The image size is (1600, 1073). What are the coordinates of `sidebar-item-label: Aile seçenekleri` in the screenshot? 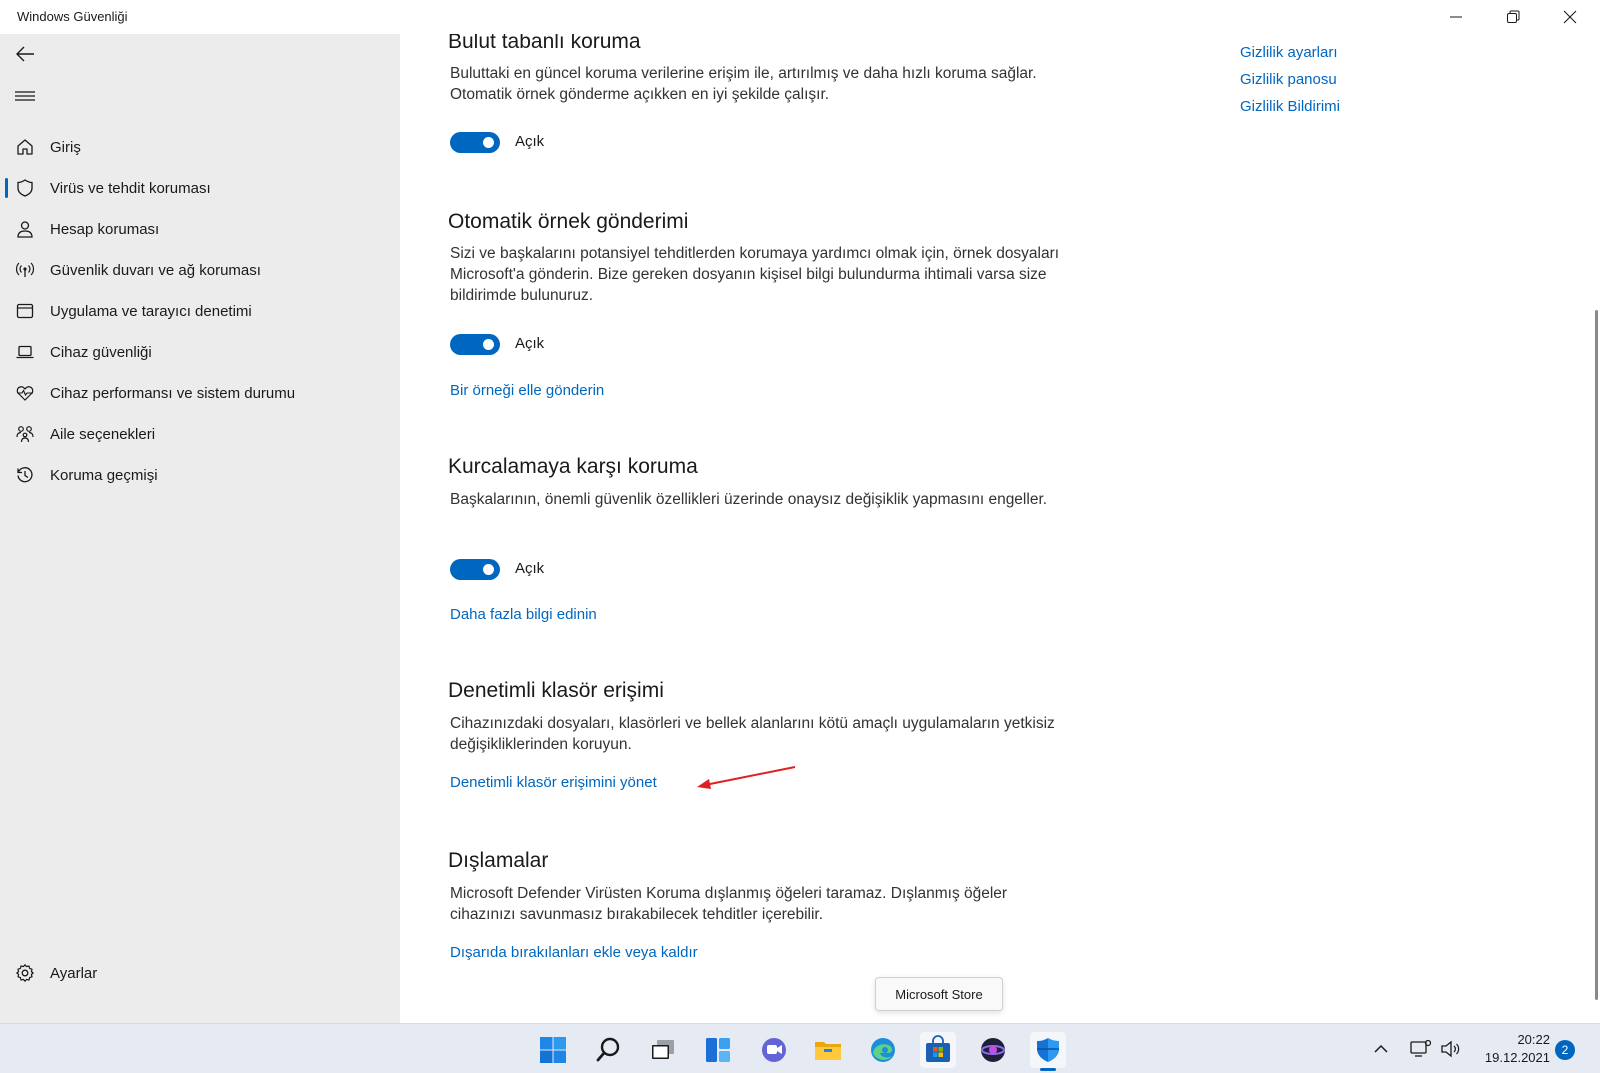 It's located at (103, 434).